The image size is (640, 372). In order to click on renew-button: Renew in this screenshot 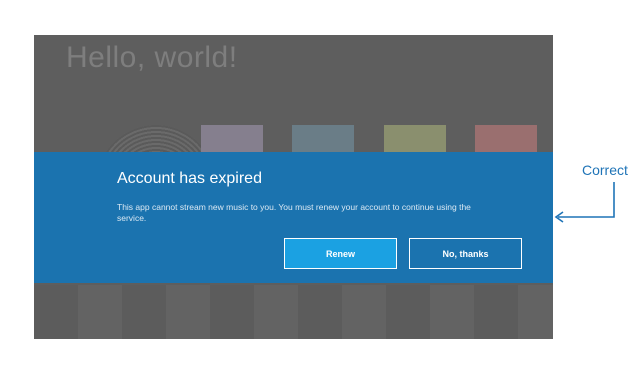, I will do `click(340, 253)`.